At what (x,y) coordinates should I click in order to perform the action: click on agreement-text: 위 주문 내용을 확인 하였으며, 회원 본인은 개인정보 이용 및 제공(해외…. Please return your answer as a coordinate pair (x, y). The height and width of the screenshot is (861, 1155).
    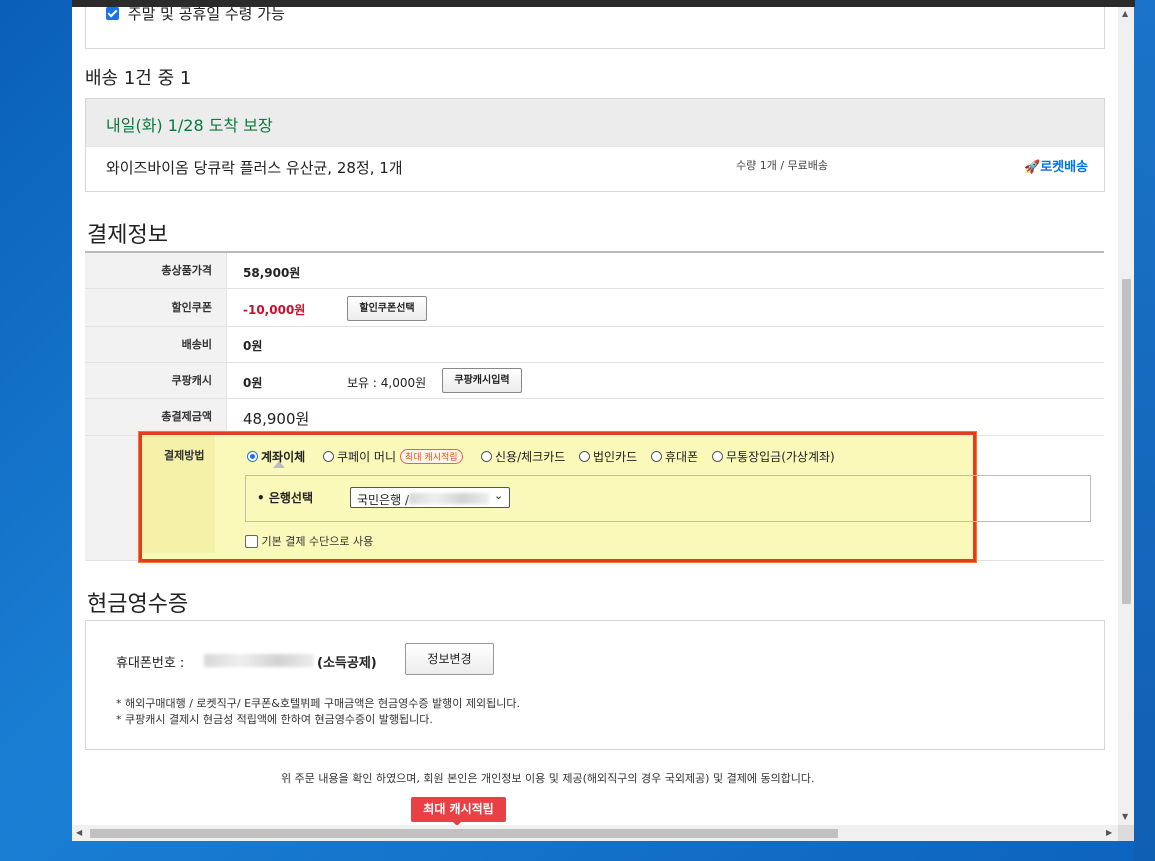
    Looking at the image, I should click on (548, 778).